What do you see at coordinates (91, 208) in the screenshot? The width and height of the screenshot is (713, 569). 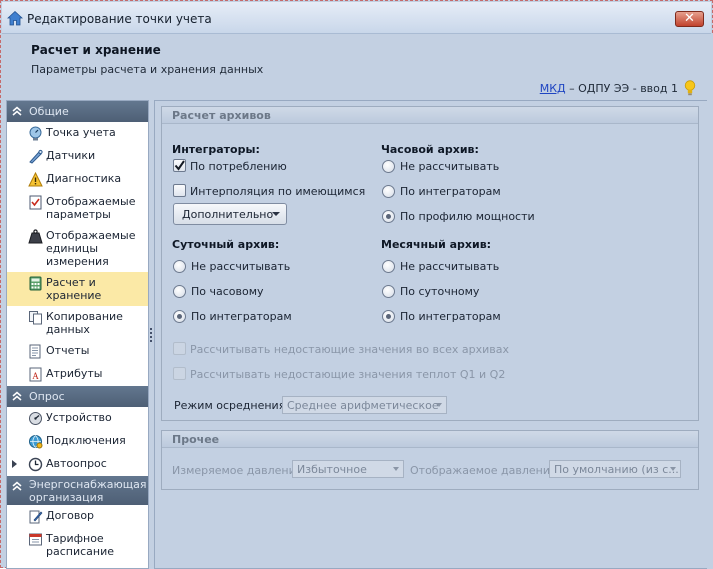 I see `sidebar-item-label: Отображаемые параметры` at bounding box center [91, 208].